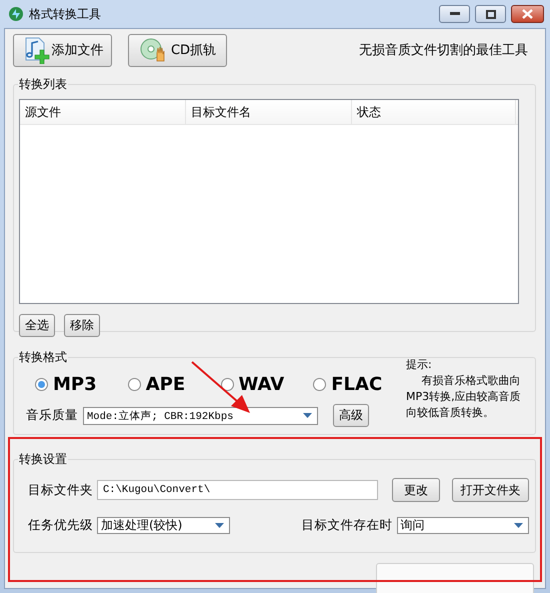  Describe the element at coordinates (434, 112) in the screenshot. I see `column-header: 状态` at that location.